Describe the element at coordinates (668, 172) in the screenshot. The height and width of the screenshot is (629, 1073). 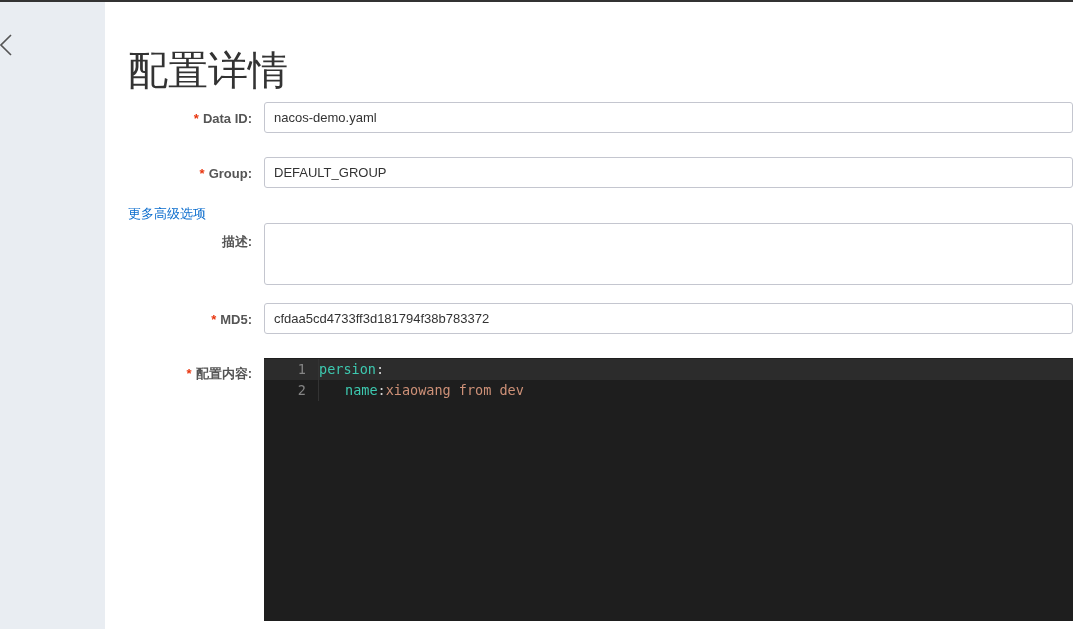
I see `input-field: DEFAULT_GROUP` at that location.